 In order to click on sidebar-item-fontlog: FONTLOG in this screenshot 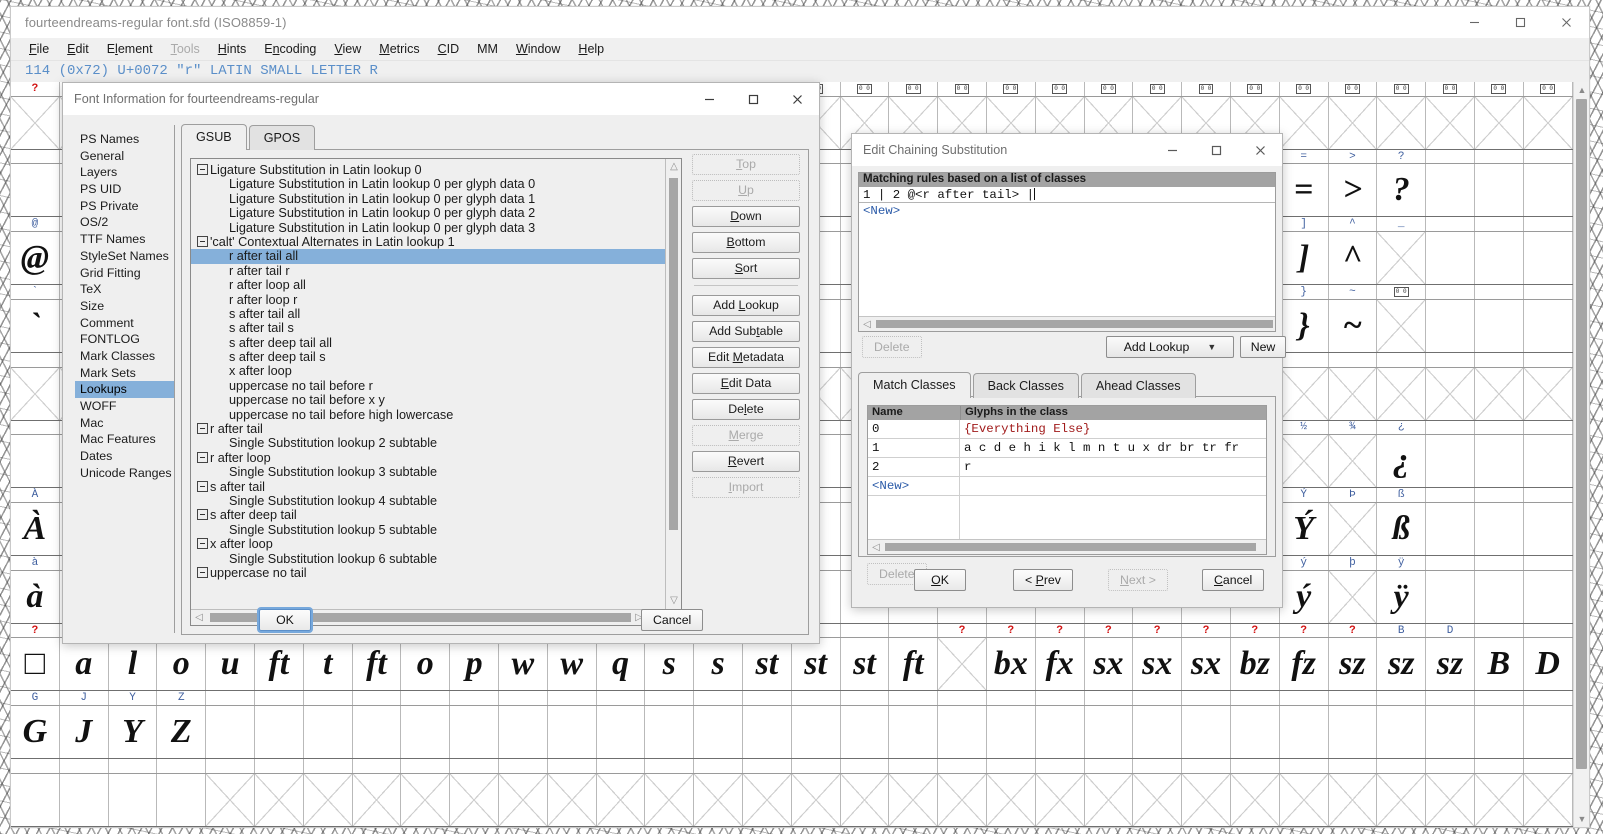, I will do `click(124, 339)`.